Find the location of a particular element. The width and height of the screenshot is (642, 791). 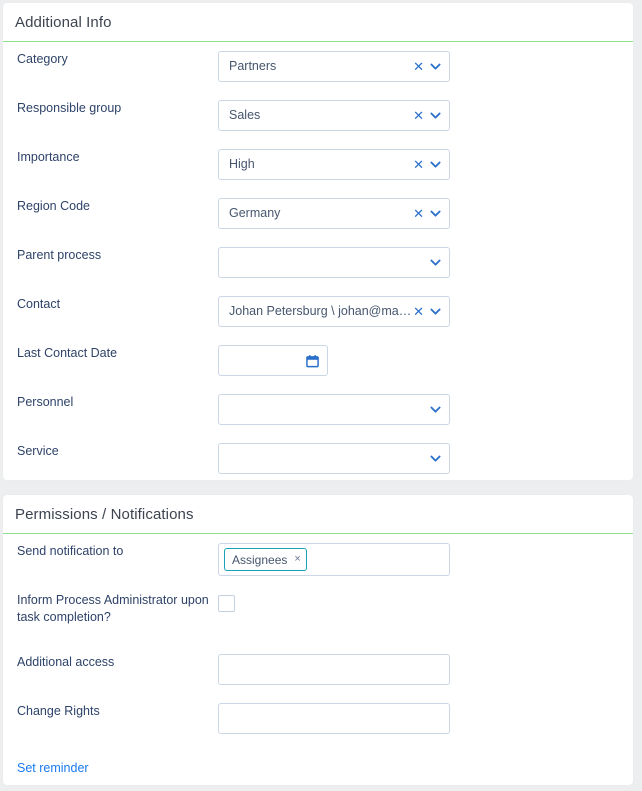

field-personnel is located at coordinates (425, 409).